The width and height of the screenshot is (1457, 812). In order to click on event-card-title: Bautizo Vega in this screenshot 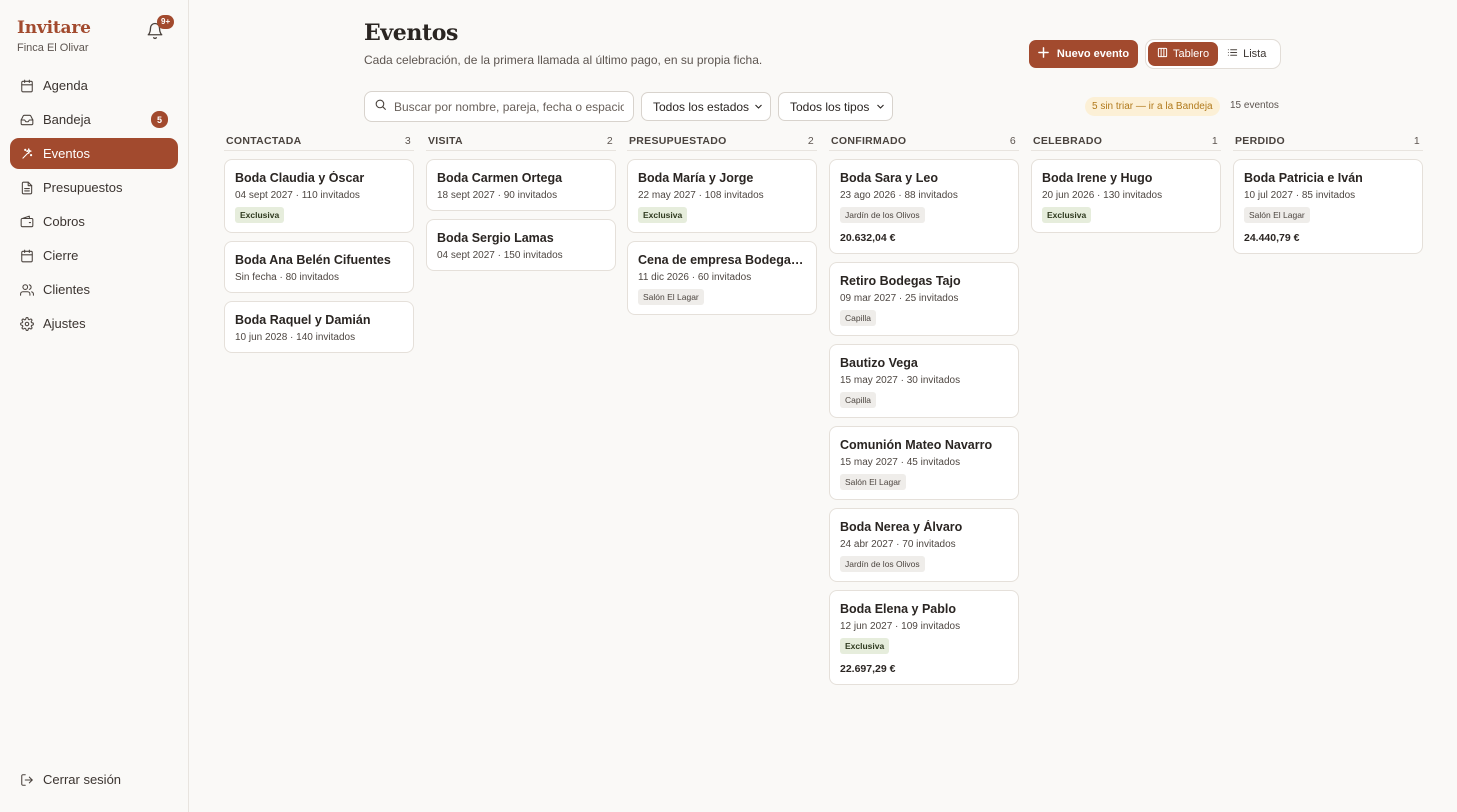, I will do `click(879, 363)`.